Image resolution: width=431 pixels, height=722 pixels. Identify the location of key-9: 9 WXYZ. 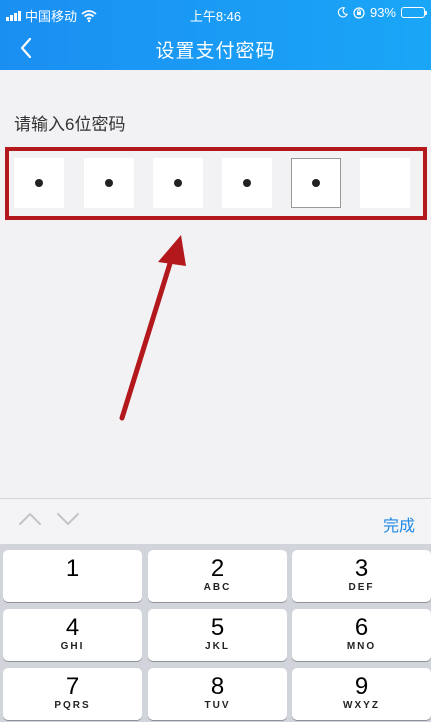
(361, 694).